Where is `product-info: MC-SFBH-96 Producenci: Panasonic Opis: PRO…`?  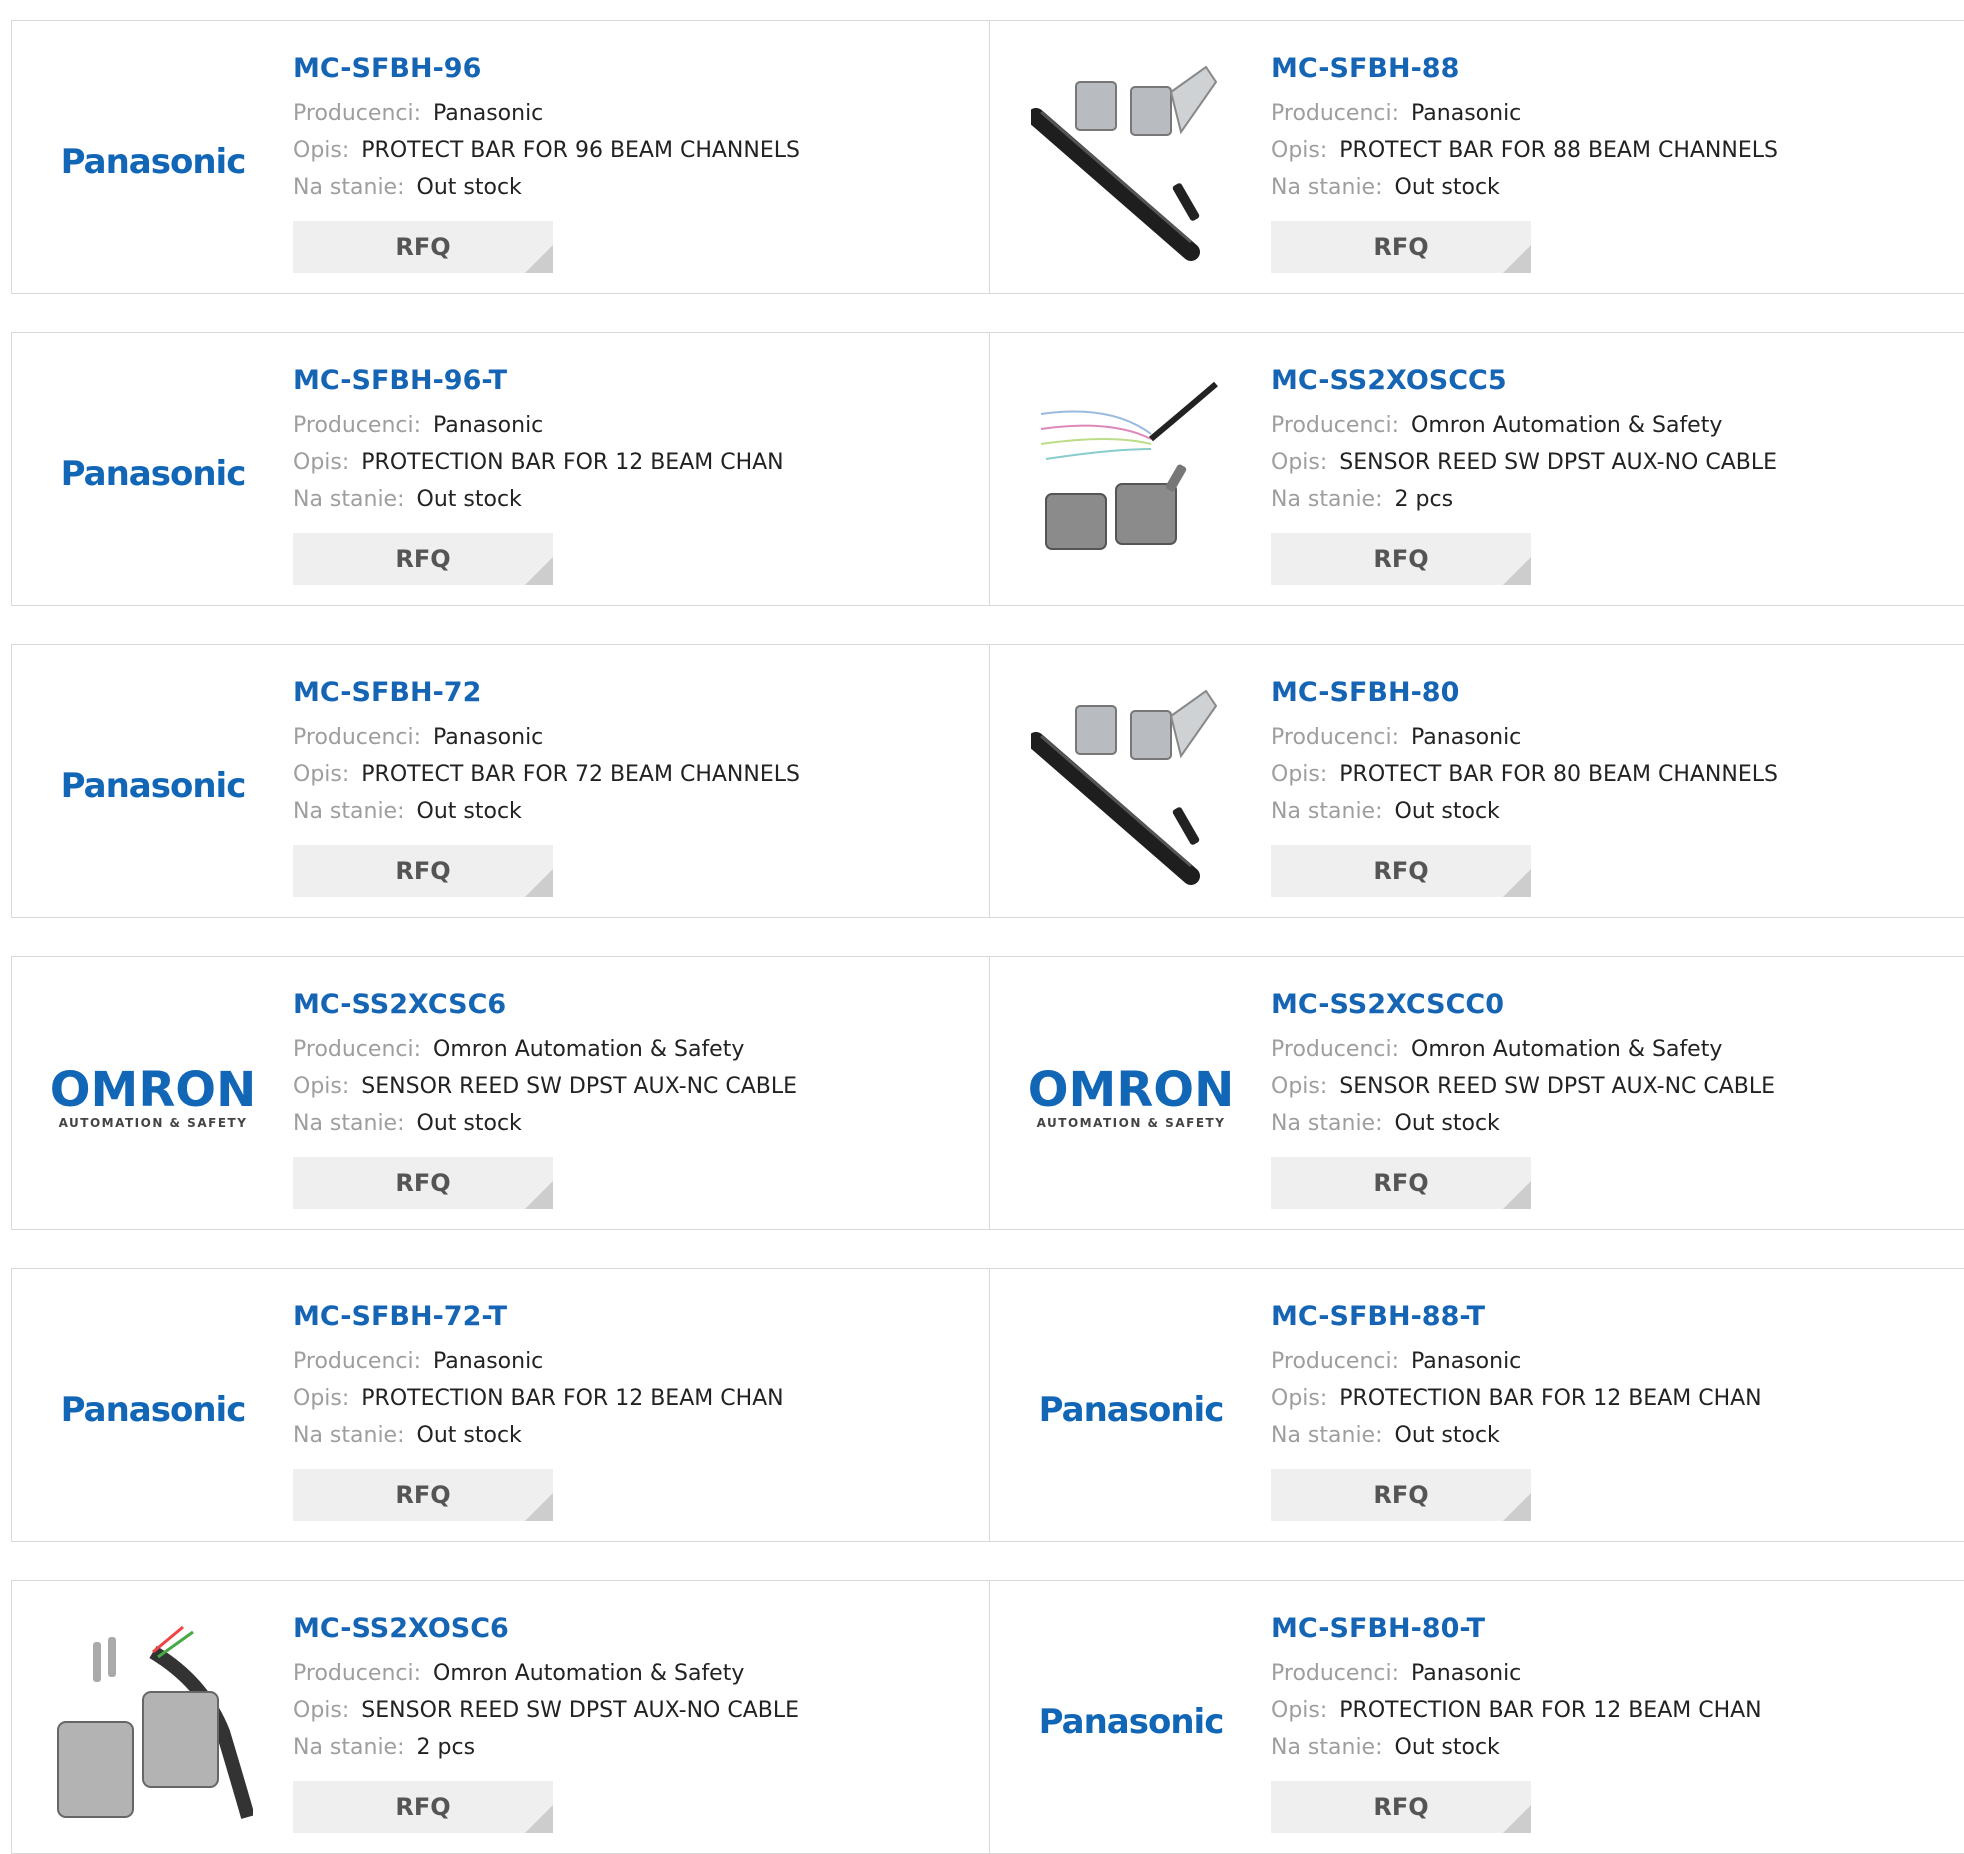 product-info: MC-SFBH-96 Producenci: Panasonic Opis: PRO… is located at coordinates (546, 128).